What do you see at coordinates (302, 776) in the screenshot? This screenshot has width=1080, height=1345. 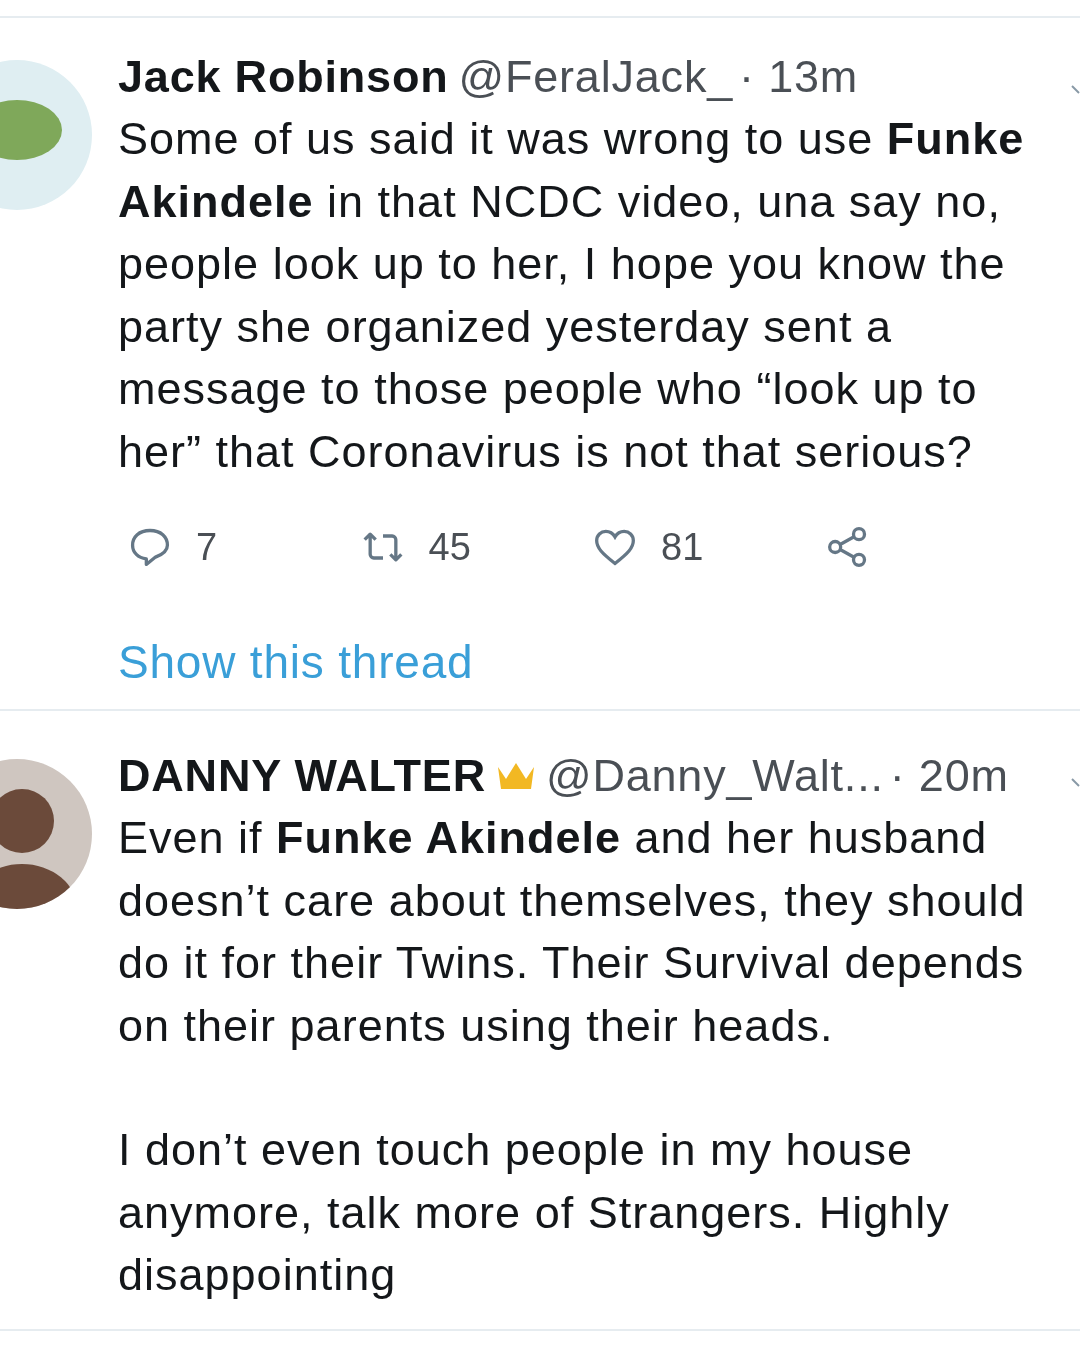 I see `user-name: DANNY WALTER` at bounding box center [302, 776].